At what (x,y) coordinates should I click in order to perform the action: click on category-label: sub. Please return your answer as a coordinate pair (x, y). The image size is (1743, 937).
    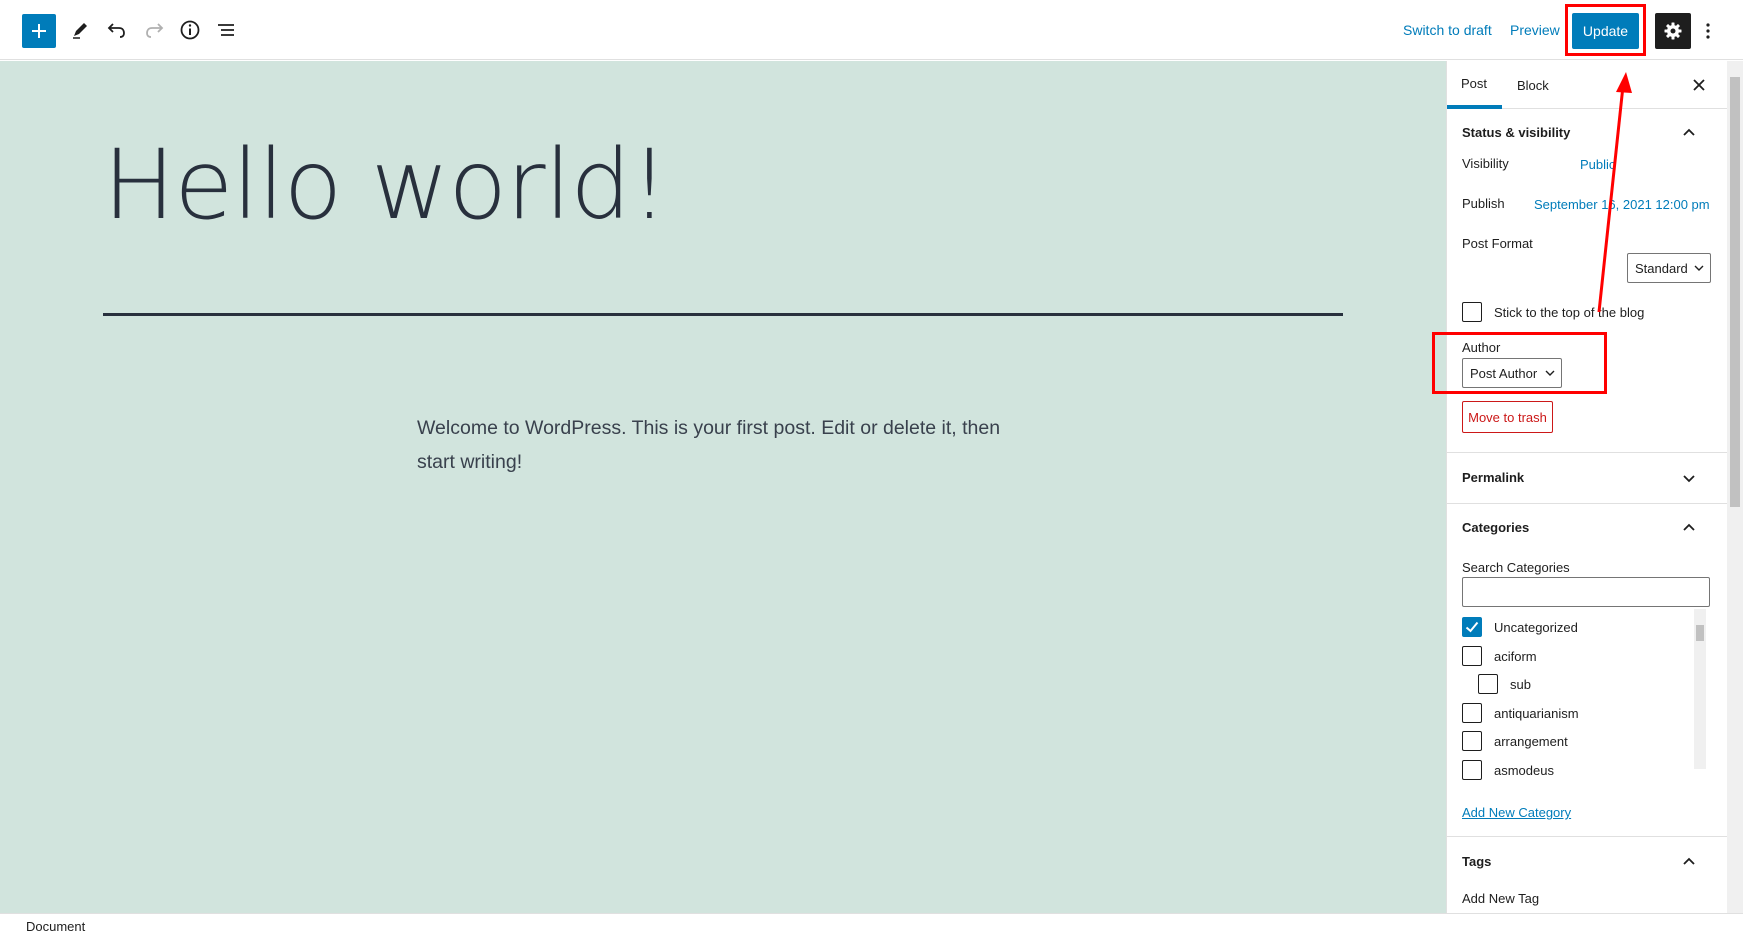
    Looking at the image, I should click on (1520, 684).